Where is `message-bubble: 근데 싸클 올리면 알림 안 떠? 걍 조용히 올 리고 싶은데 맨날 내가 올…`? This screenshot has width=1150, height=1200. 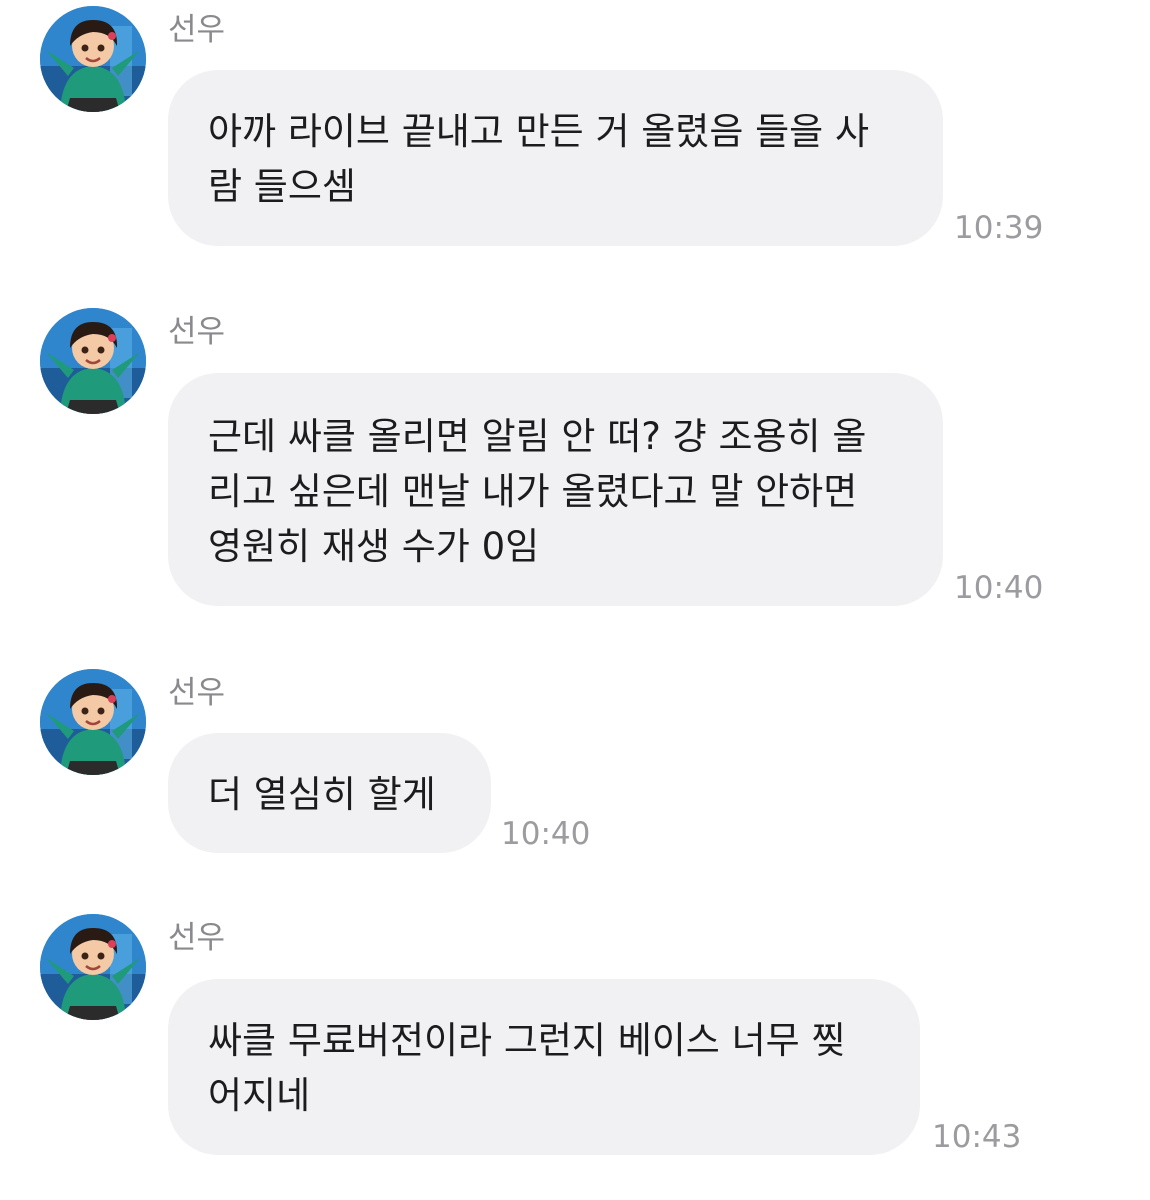 message-bubble: 근데 싸클 올리면 알림 안 떠? 걍 조용히 올 리고 싶은데 맨날 내가 올… is located at coordinates (555, 489).